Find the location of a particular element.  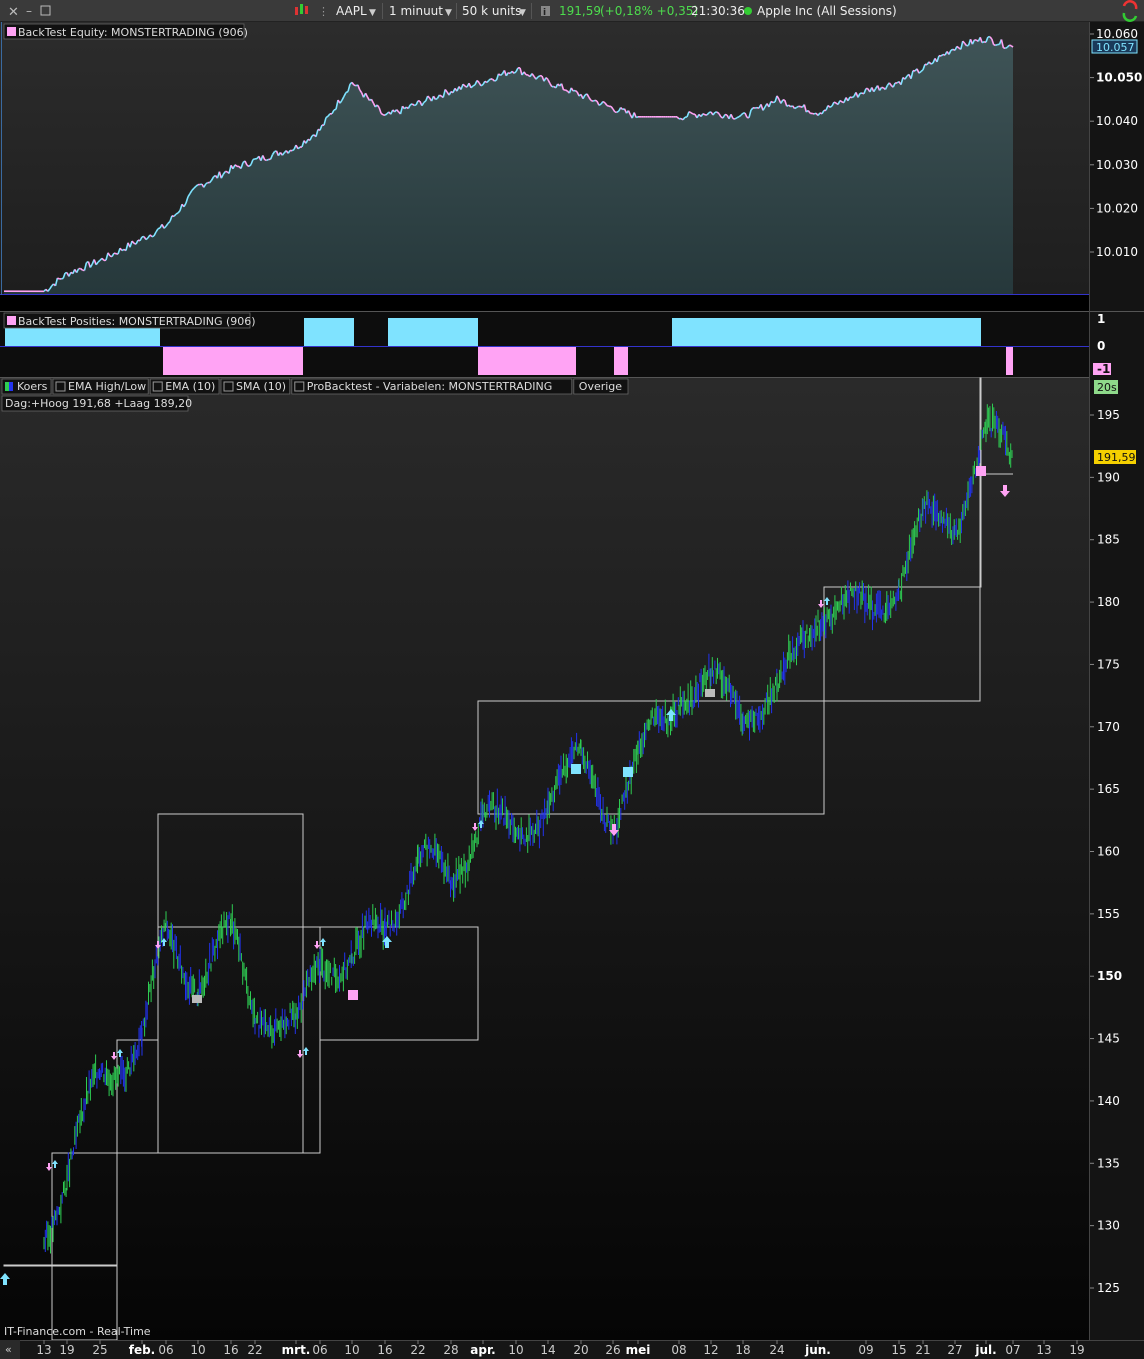

equity-y-tick-label: 10.020 is located at coordinates (1117, 208).